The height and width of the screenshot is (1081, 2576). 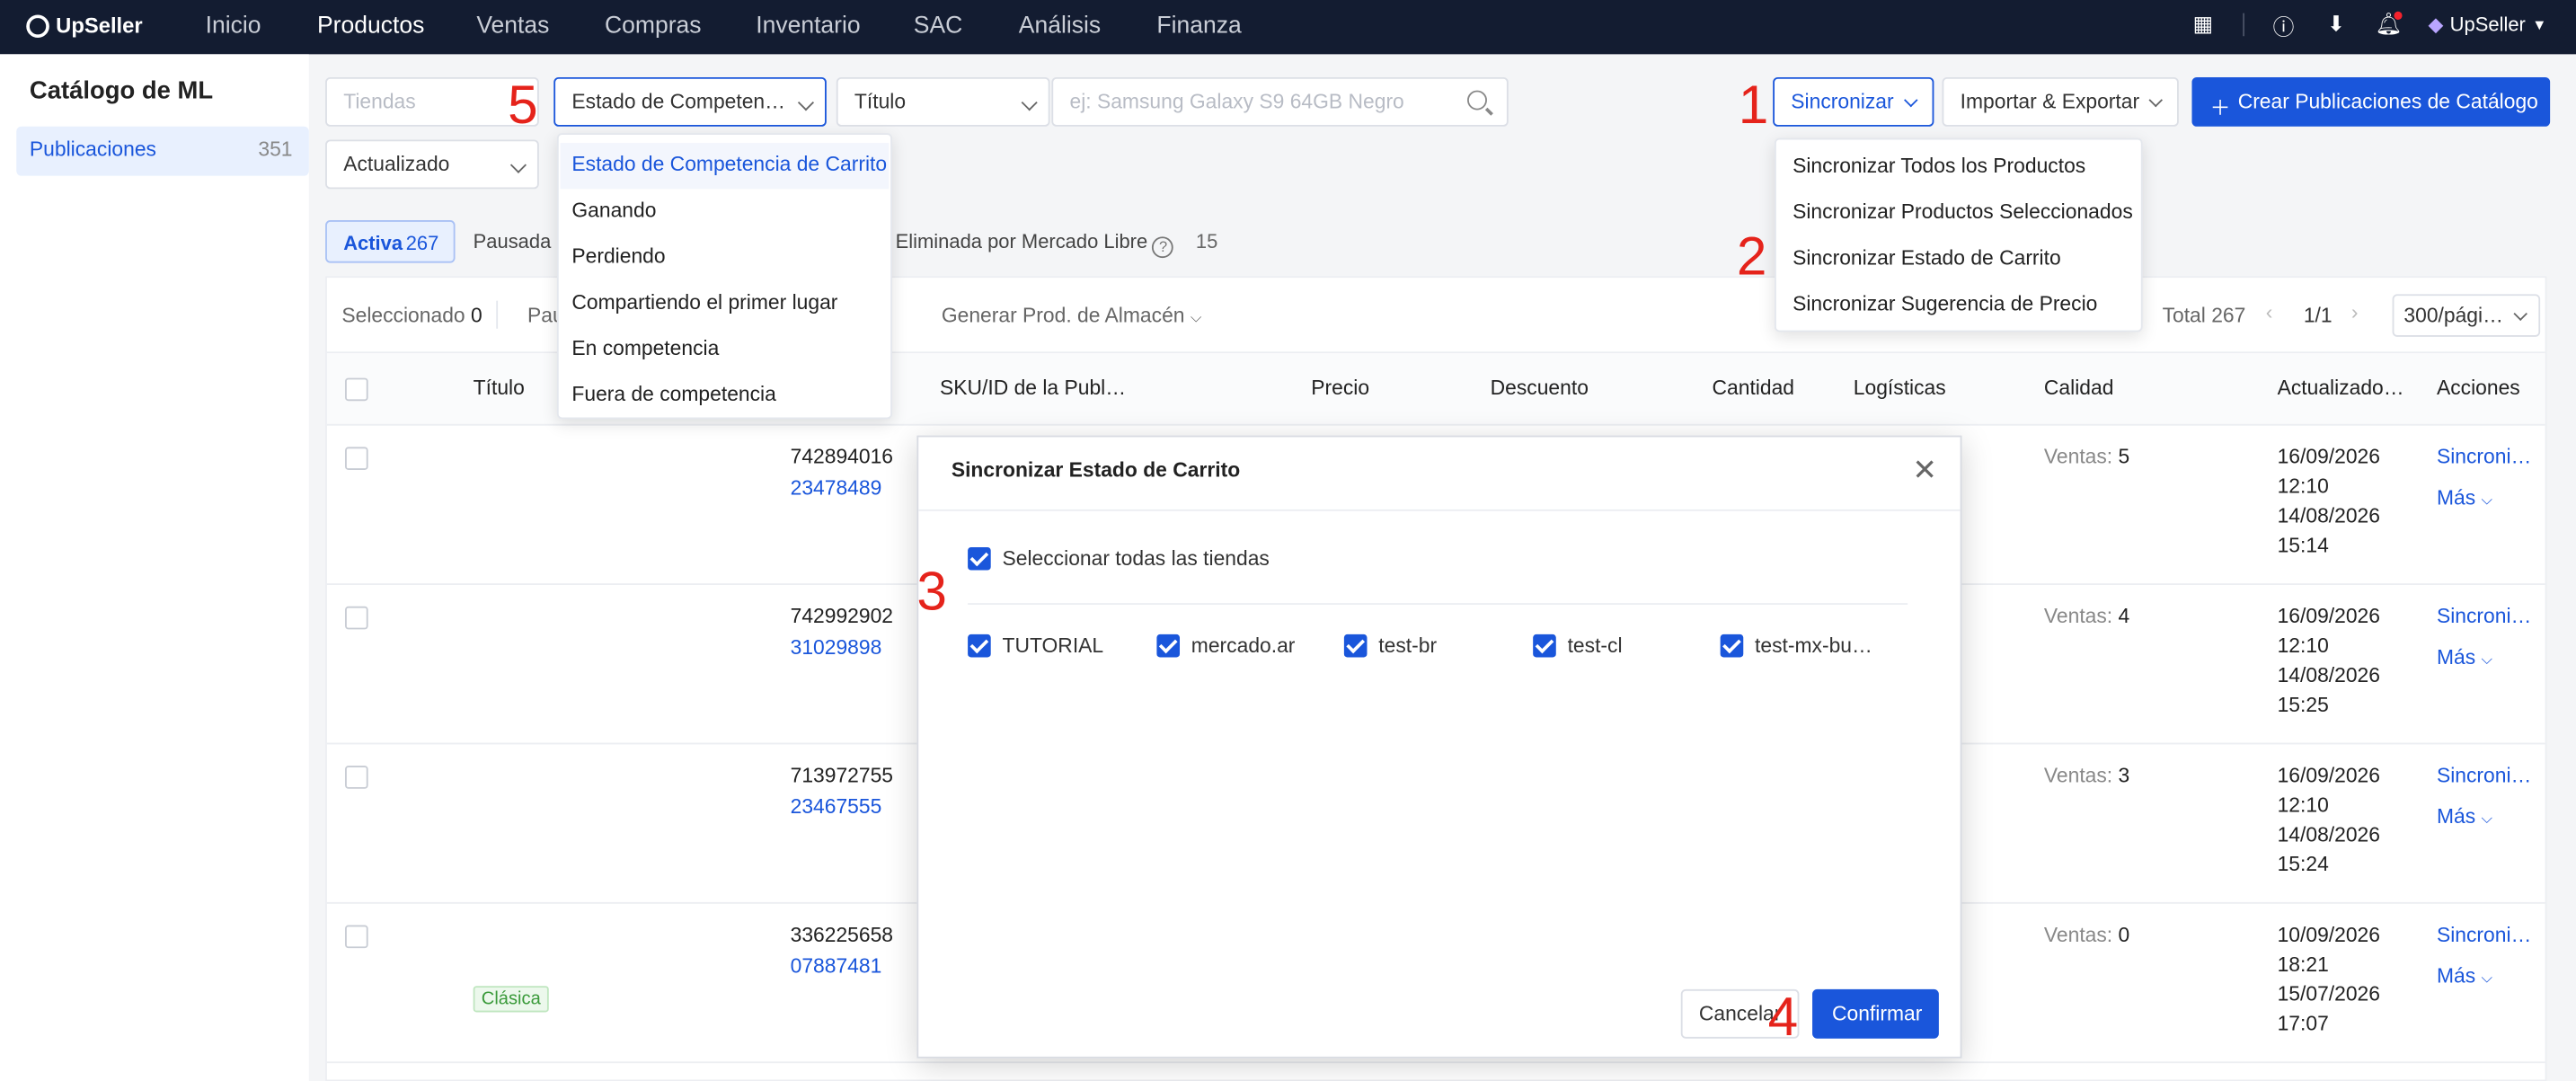 I want to click on apps-grid-icon: ▦, so click(x=2203, y=25).